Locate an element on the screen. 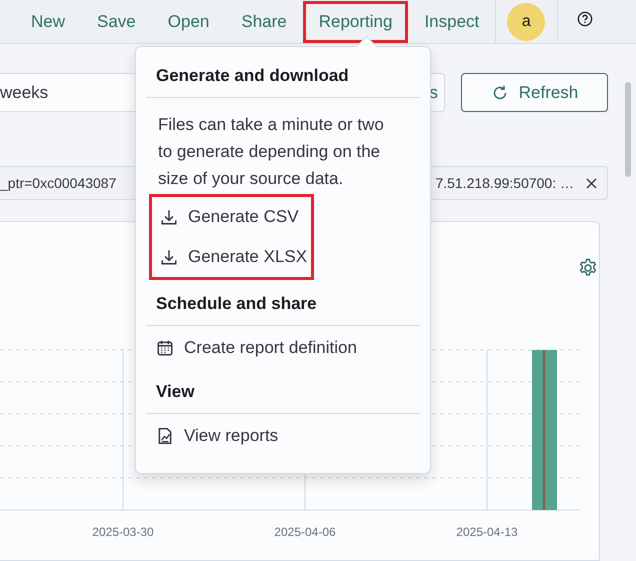  axis-label: 2025-04-06 is located at coordinates (305, 532).